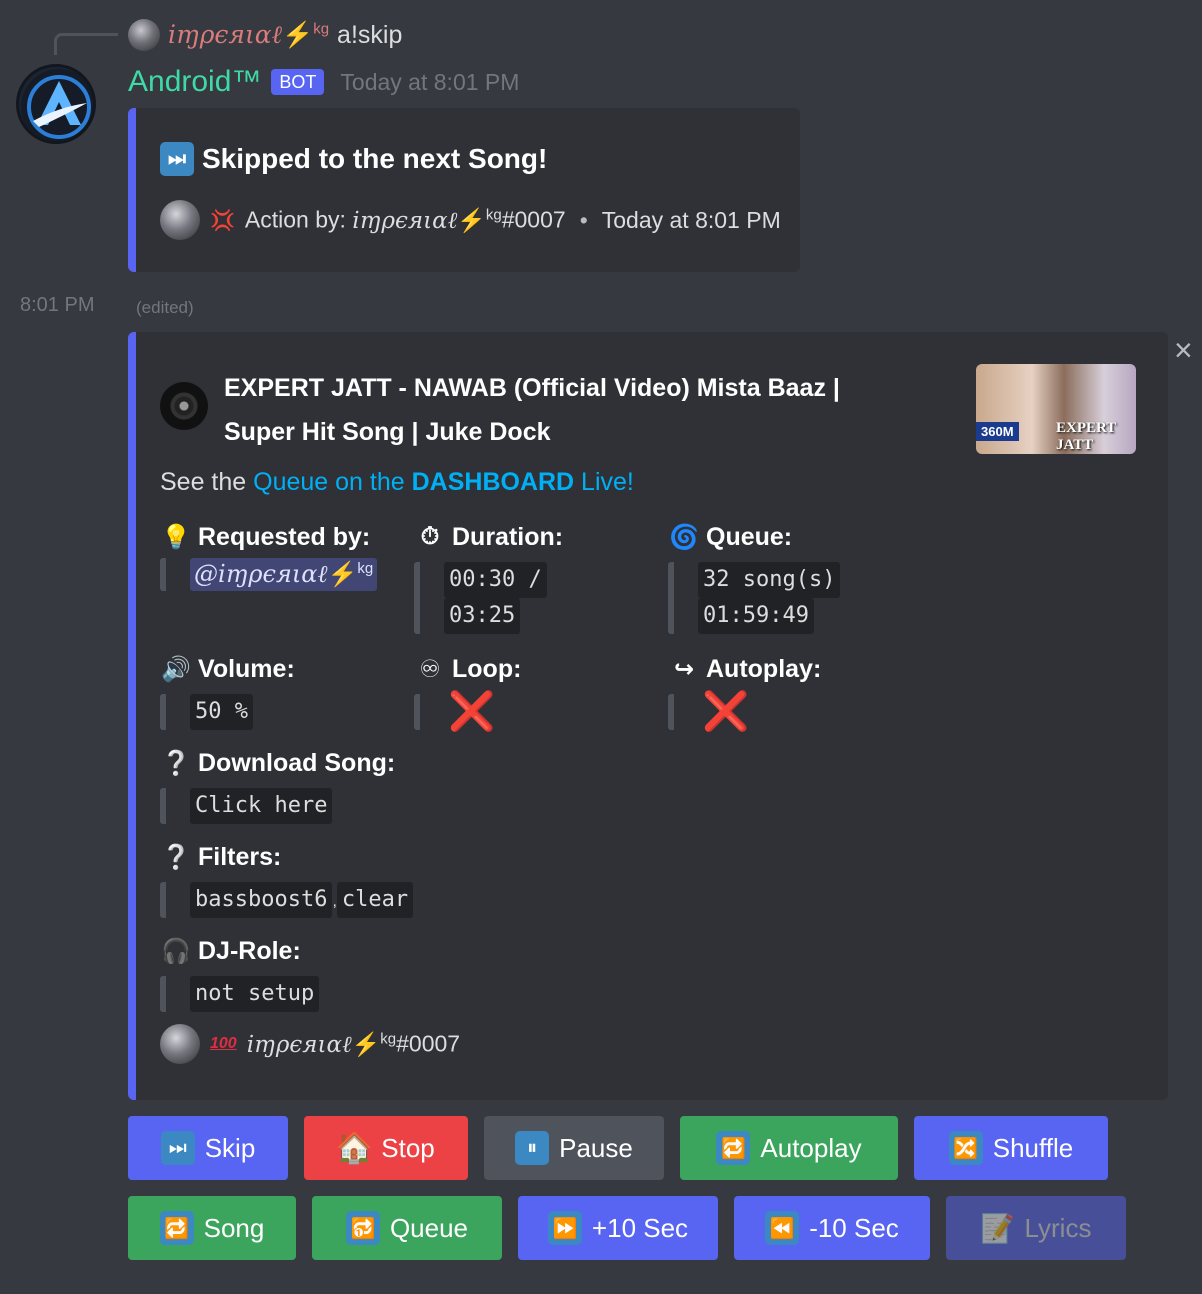 This screenshot has width=1202, height=1294. Describe the element at coordinates (1056, 409) in the screenshot. I see `song-thumbnail: 360M EXPERT JATT` at that location.